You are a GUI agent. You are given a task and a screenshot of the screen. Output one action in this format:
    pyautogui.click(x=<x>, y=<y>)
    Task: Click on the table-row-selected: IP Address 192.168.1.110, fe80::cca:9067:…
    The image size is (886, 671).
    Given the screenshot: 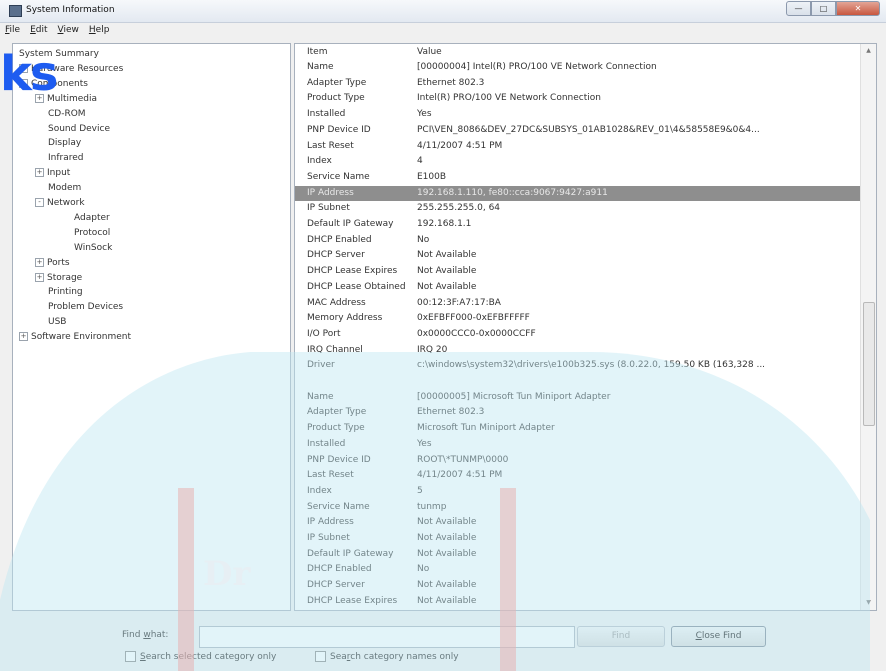 What is the action you would take?
    pyautogui.click(x=577, y=193)
    